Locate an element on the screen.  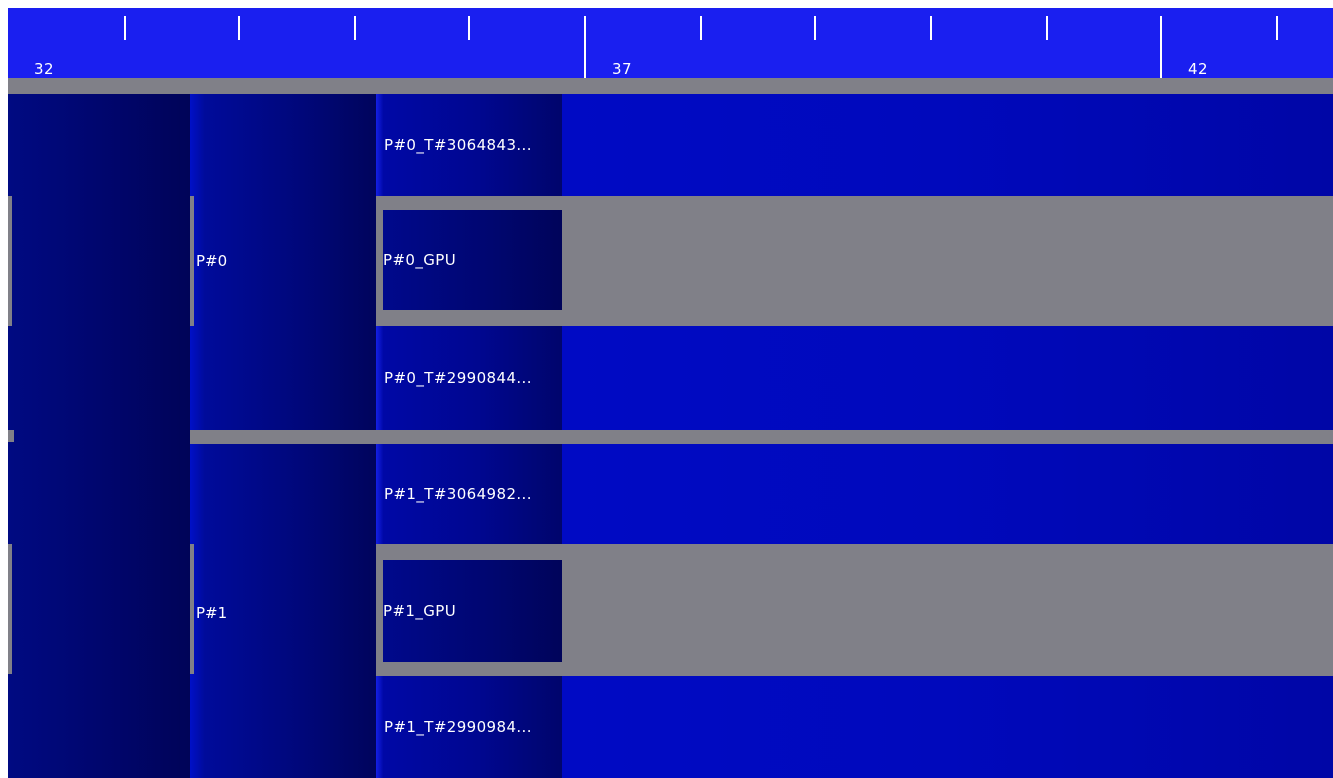
process-separator is located at coordinates (761, 437).